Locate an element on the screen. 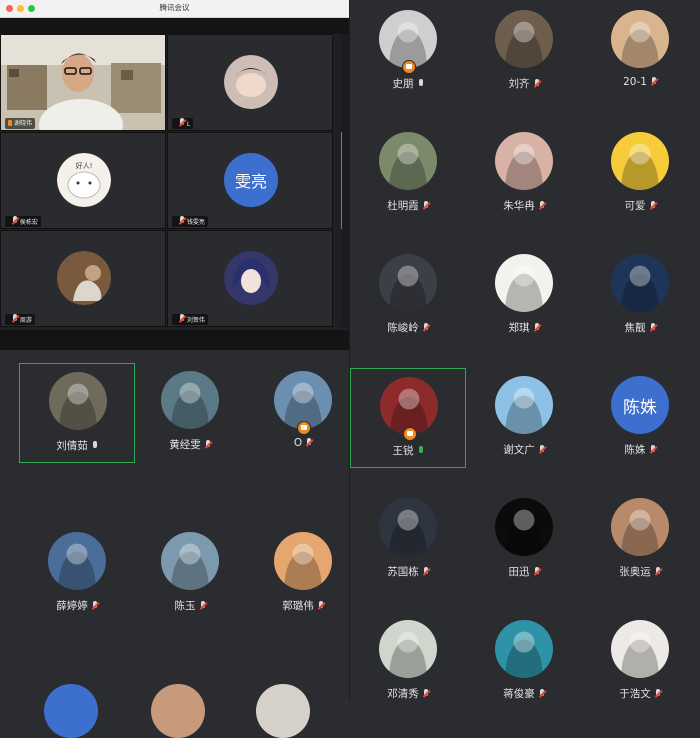 Image resolution: width=700 pixels, height=738 pixels. participant-card: 陈玉 is located at coordinates (190, 574).